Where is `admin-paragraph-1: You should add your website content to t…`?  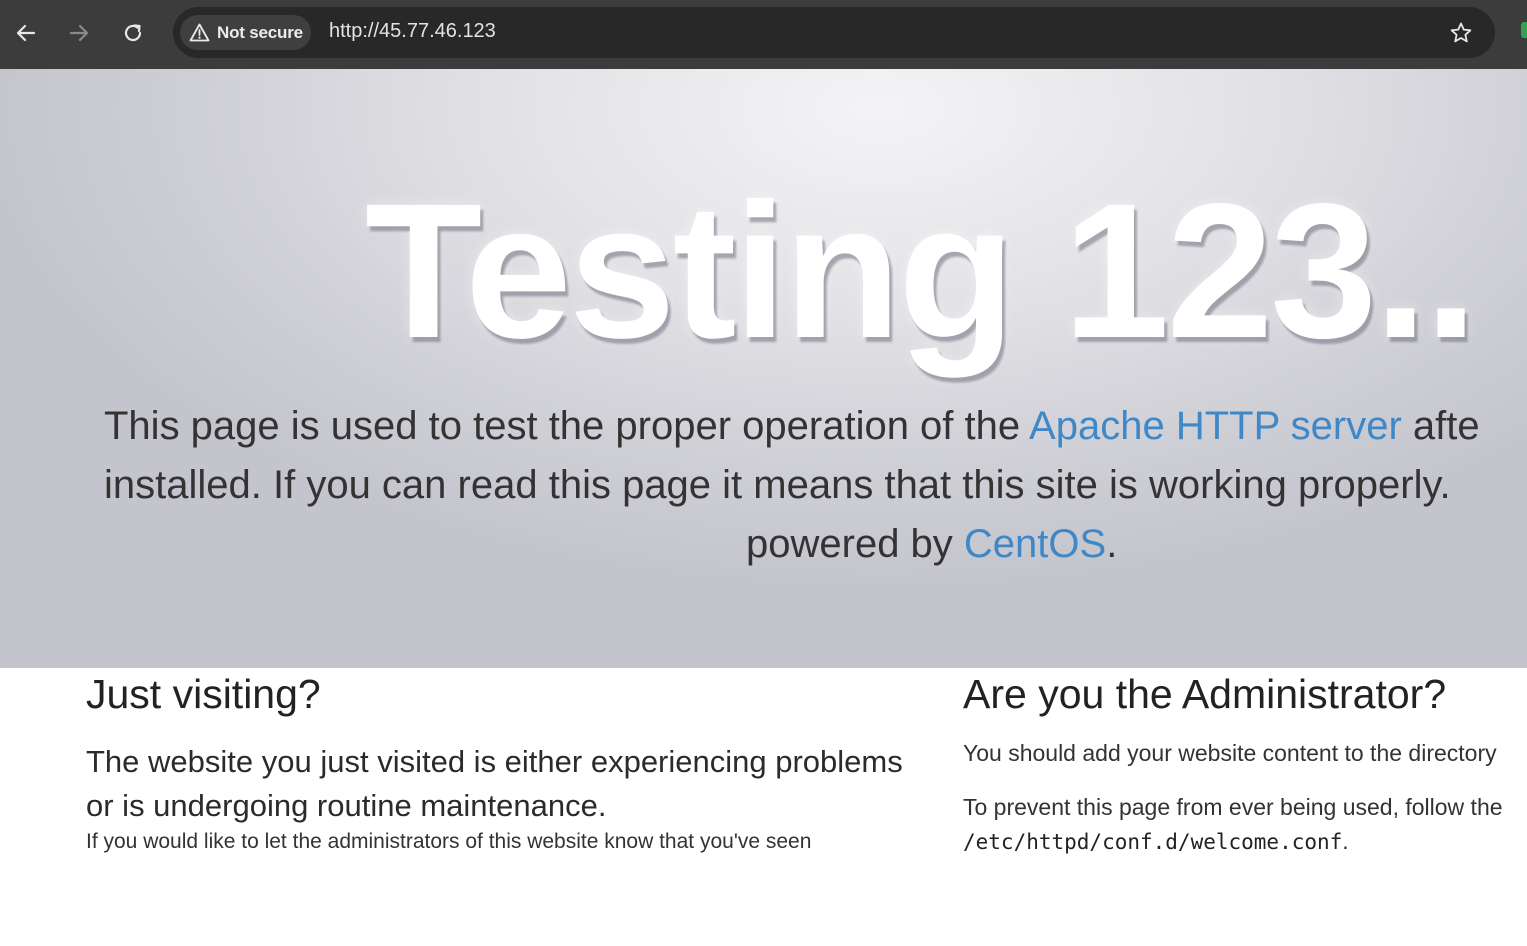 admin-paragraph-1: You should add your website content to t… is located at coordinates (1230, 753).